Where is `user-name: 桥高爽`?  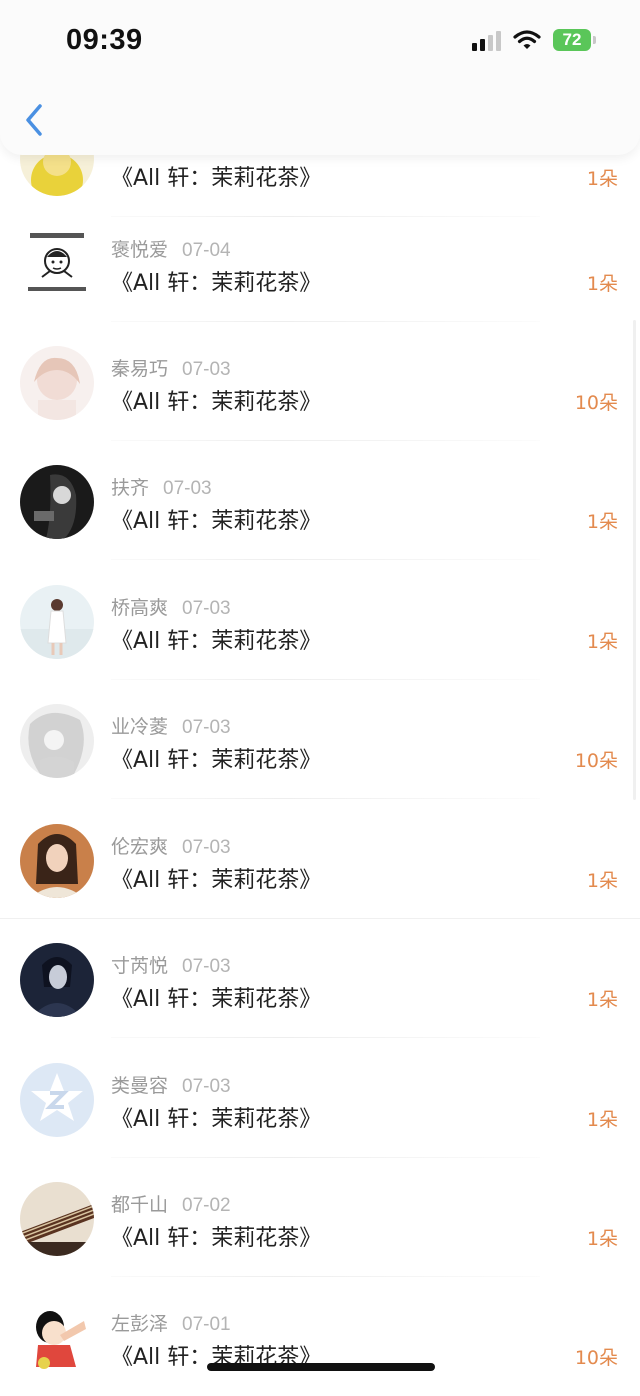
user-name: 桥高爽 is located at coordinates (139, 608).